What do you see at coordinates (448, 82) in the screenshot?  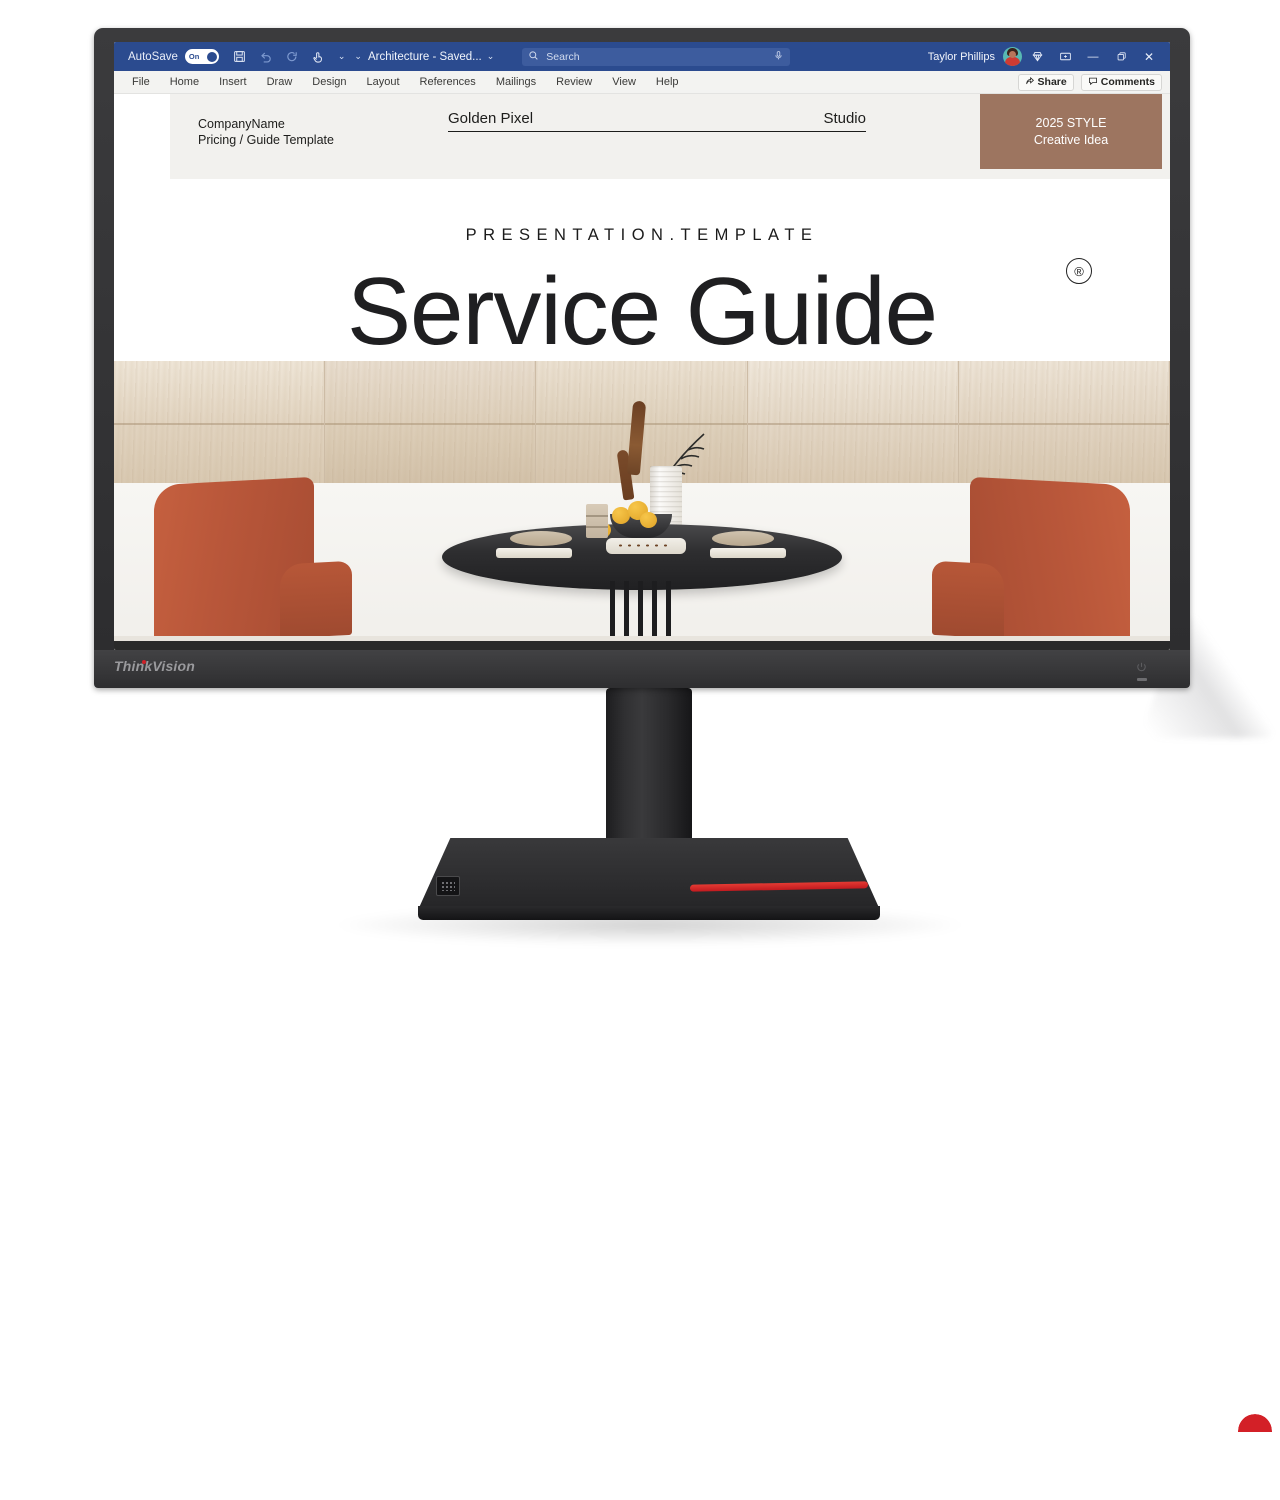 I see `tab-references: References` at bounding box center [448, 82].